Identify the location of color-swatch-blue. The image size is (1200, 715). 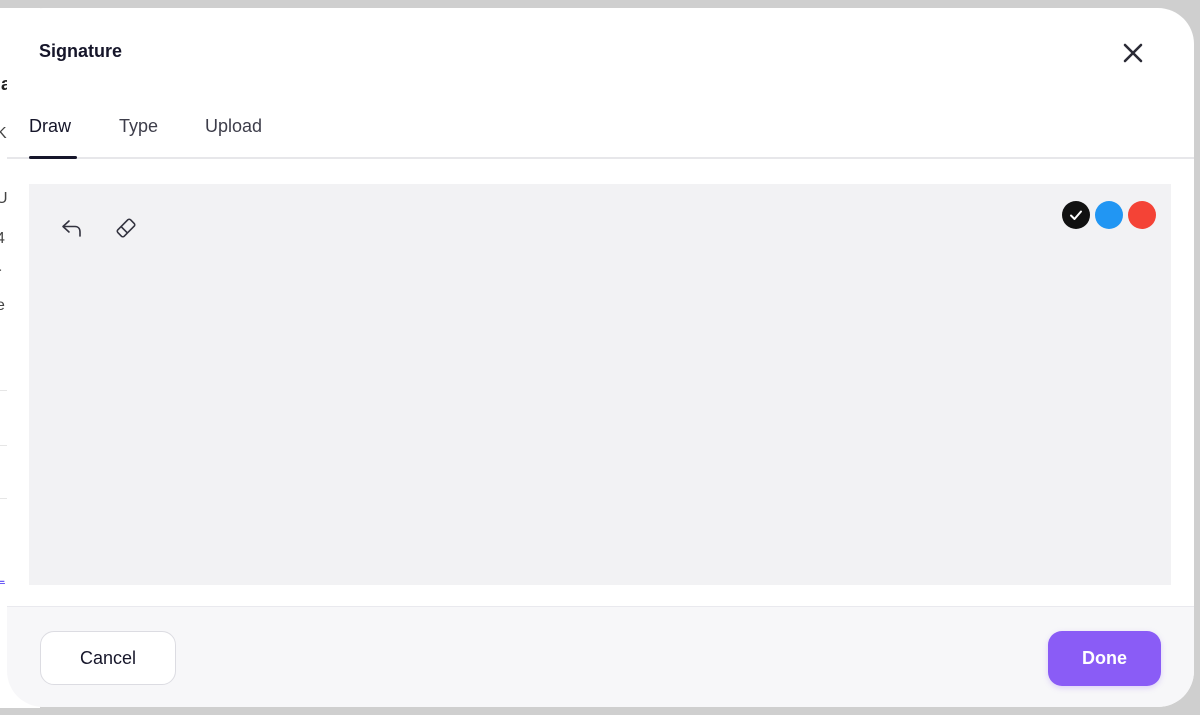
(1109, 215).